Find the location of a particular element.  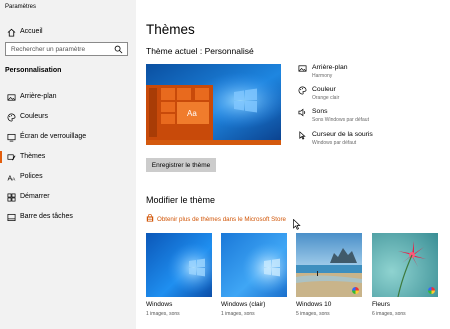

lock-screen-icon is located at coordinates (11, 137).